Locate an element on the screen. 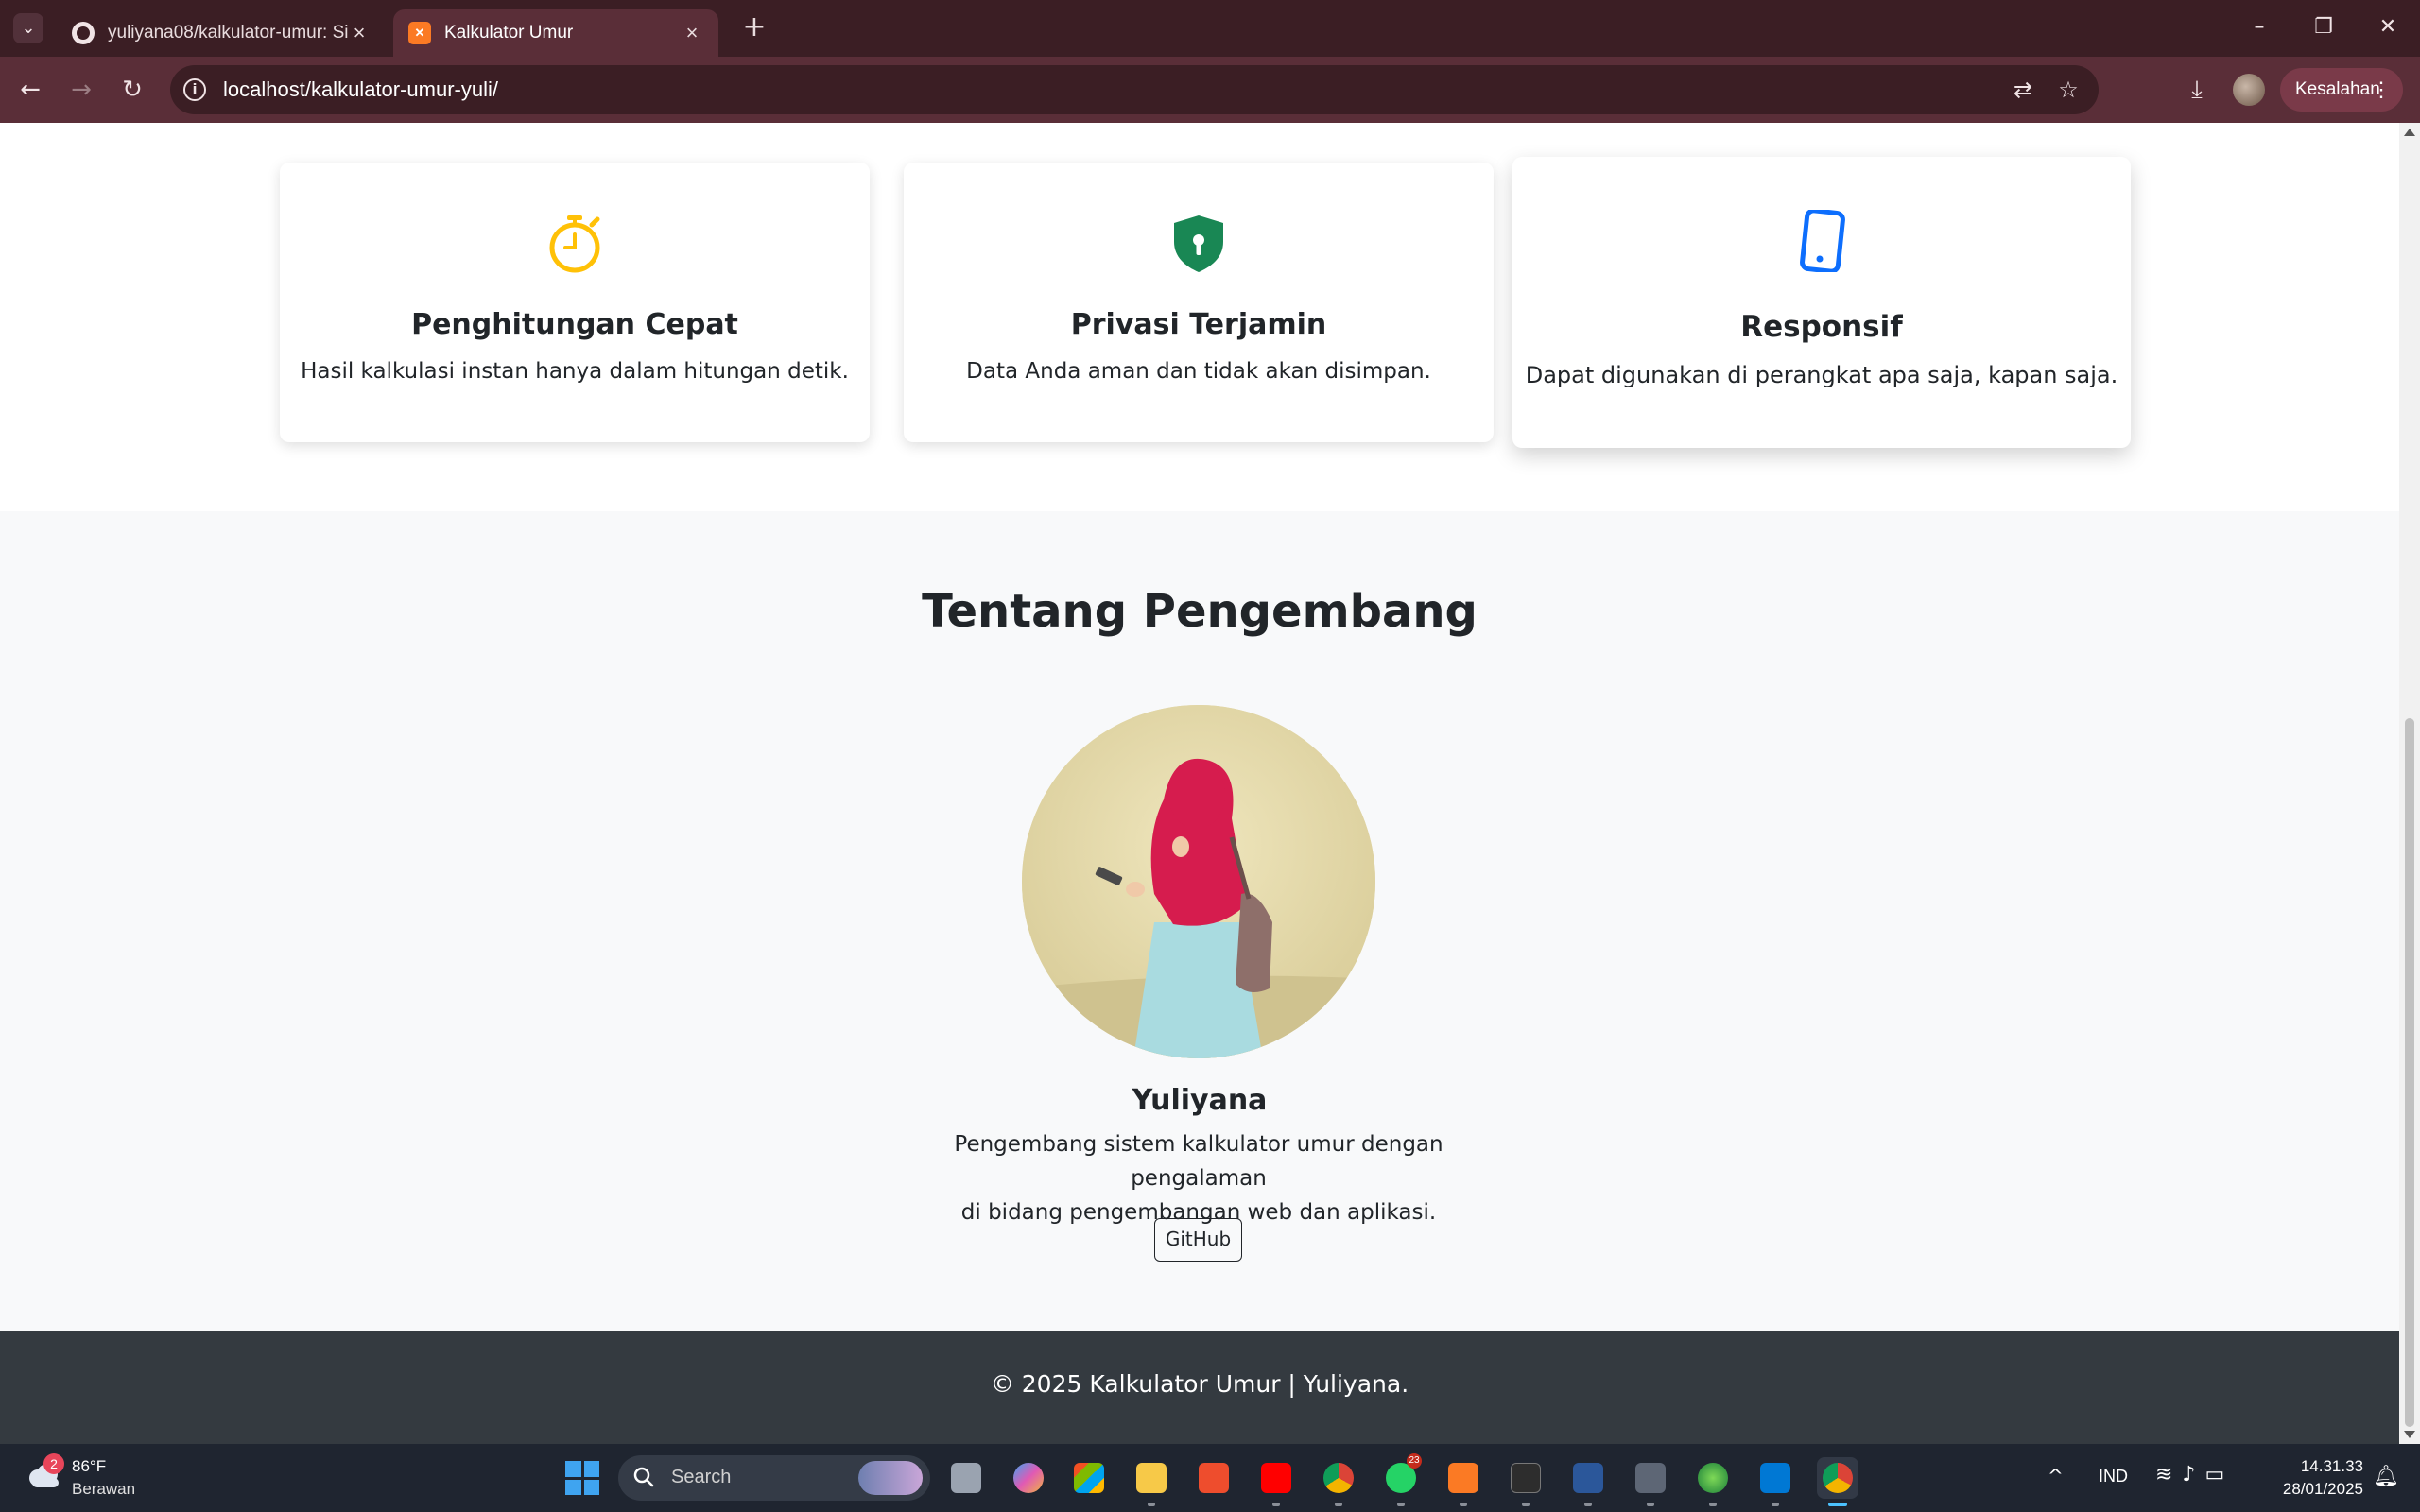 The height and width of the screenshot is (1512, 2420). section-heading: Tentang Pengembang is located at coordinates (1200, 611).